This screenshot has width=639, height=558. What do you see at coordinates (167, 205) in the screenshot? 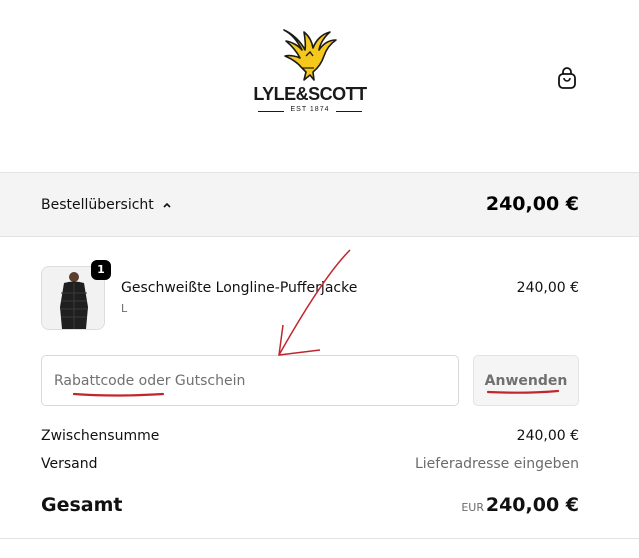
I see `chevron-up-icon` at bounding box center [167, 205].